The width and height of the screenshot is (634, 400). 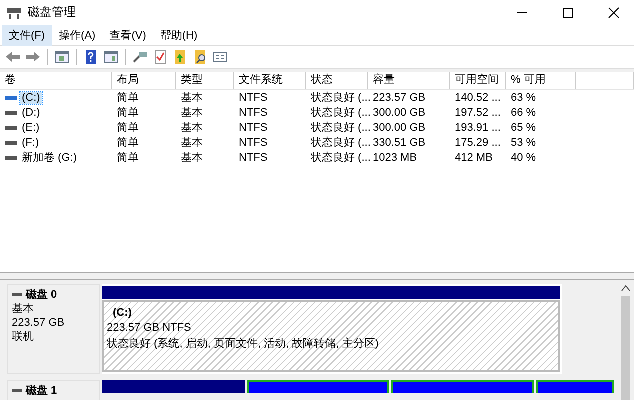 I want to click on menu-item: 文件(F), so click(x=27, y=35).